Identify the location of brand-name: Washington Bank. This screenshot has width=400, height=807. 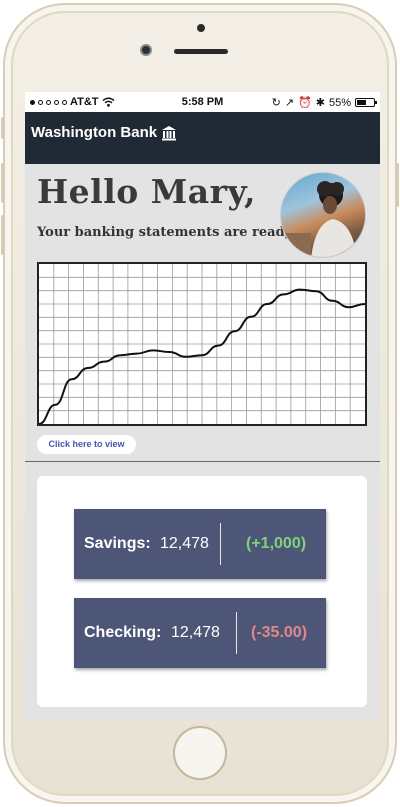
(94, 132).